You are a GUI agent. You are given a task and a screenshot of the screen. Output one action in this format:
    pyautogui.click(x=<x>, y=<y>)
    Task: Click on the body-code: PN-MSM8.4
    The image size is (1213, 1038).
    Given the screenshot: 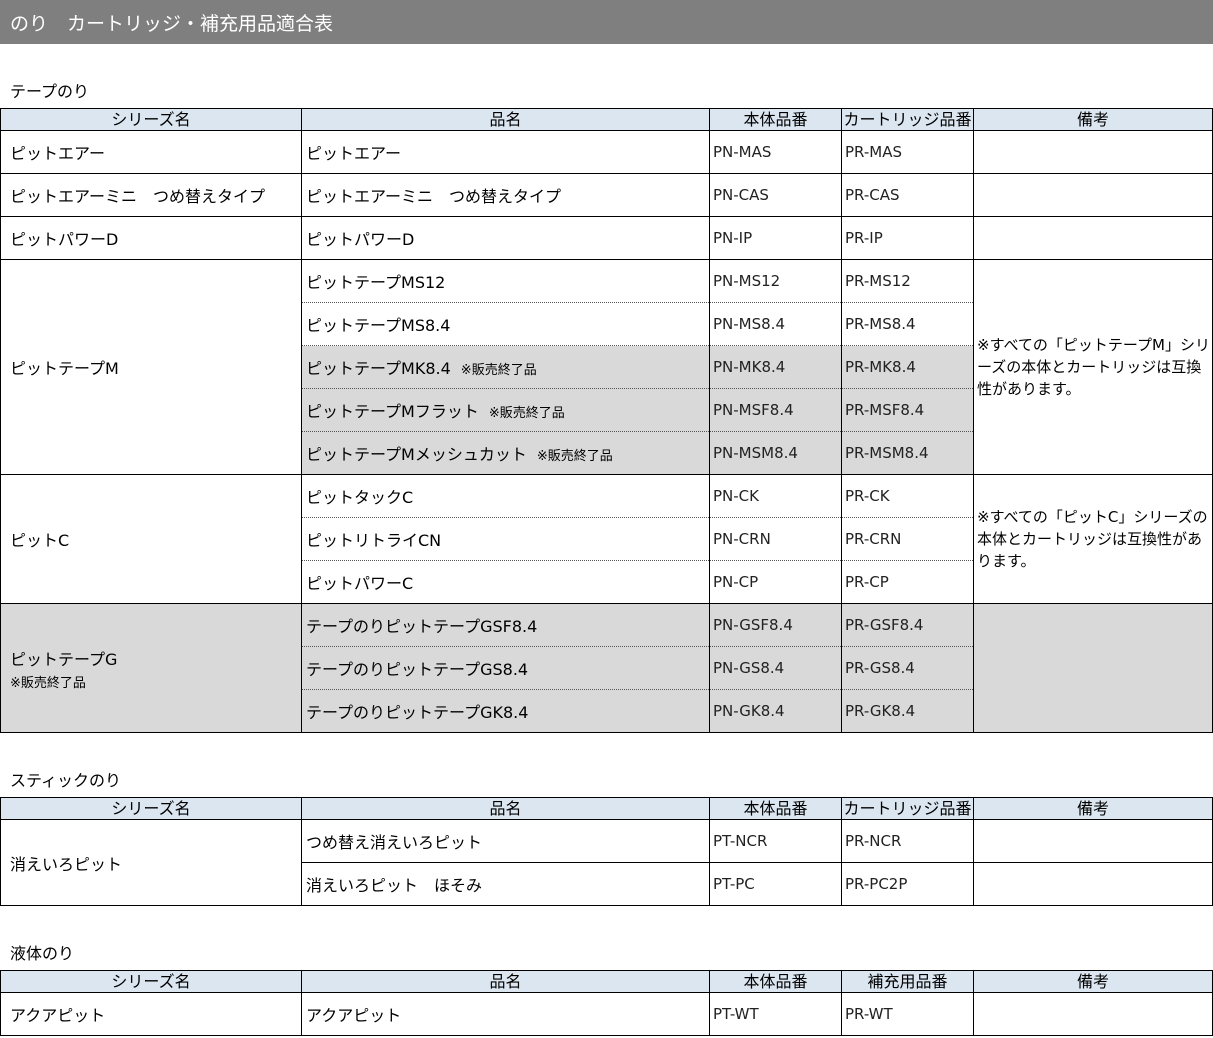 What is the action you would take?
    pyautogui.click(x=775, y=453)
    